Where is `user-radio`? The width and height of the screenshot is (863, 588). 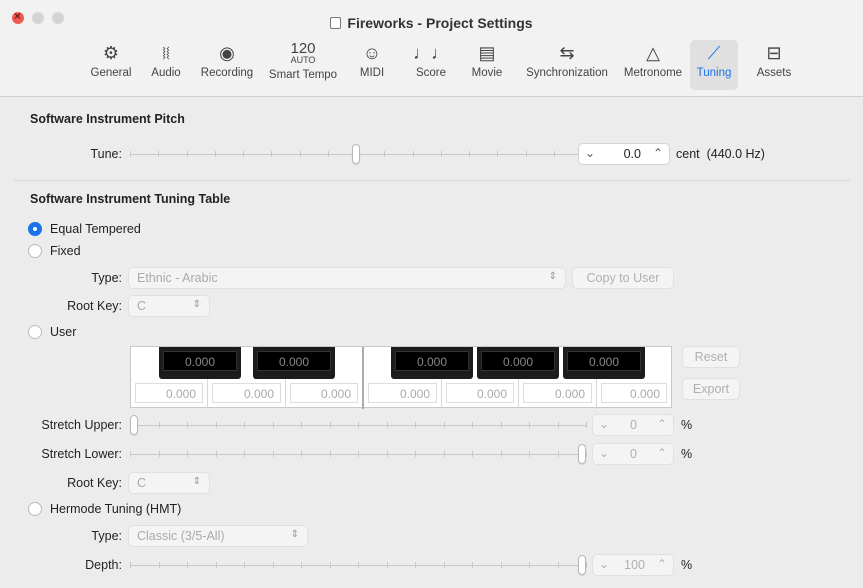
user-radio is located at coordinates (35, 332).